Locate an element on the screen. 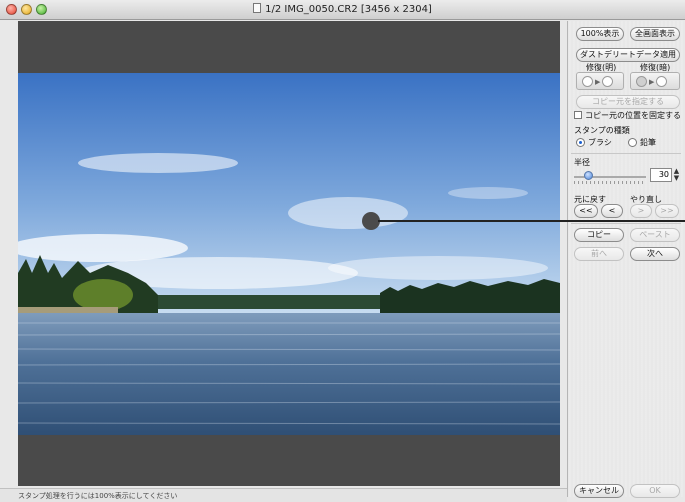  view-full-button: 全画面表示 is located at coordinates (655, 34).